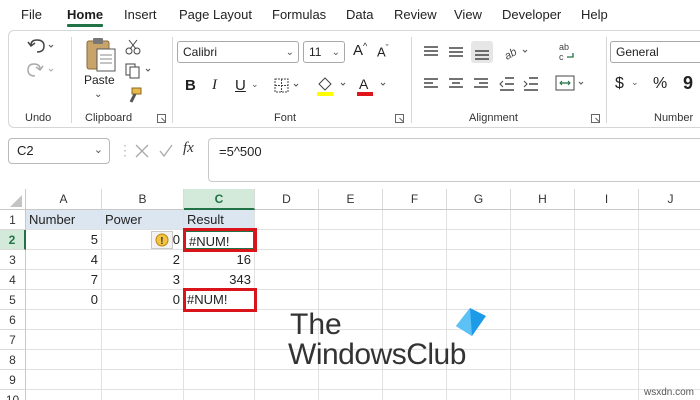  I want to click on format-painter-icon, so click(134, 96).